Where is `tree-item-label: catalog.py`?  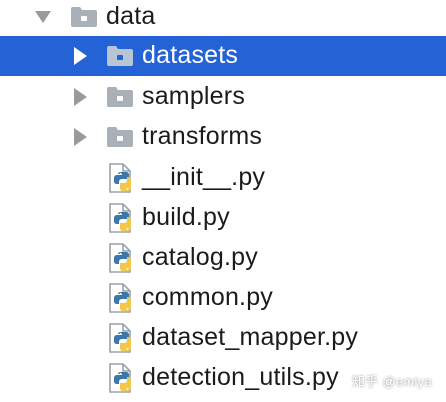 tree-item-label: catalog.py is located at coordinates (200, 256).